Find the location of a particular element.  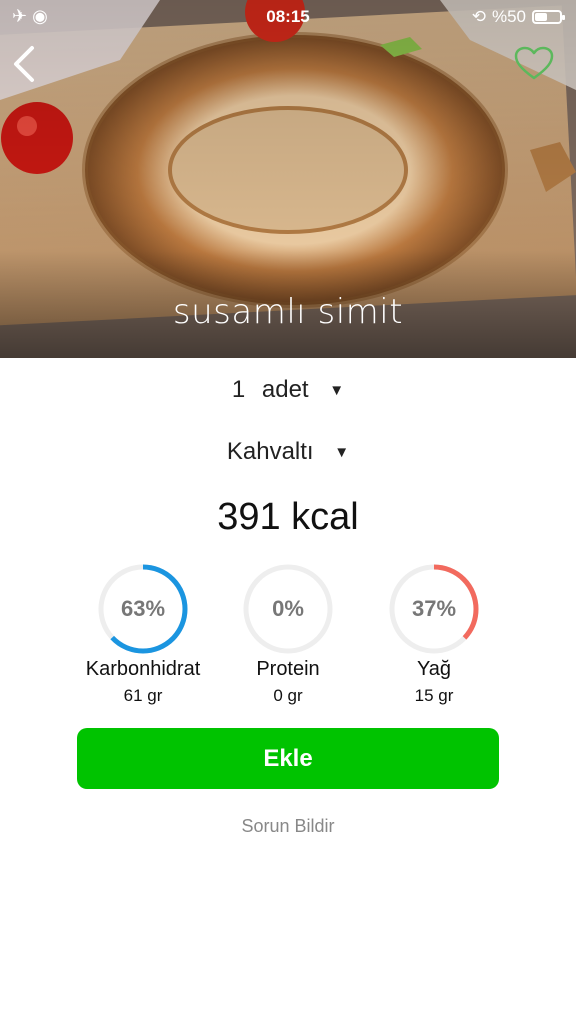

battery-icon is located at coordinates (548, 17).